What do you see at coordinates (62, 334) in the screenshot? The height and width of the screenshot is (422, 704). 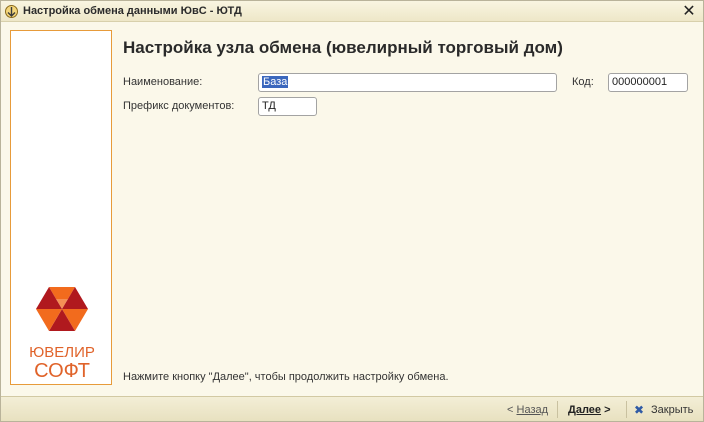 I see `yuvelir-soft-logo: ЮВЕЛИР СОФТ` at bounding box center [62, 334].